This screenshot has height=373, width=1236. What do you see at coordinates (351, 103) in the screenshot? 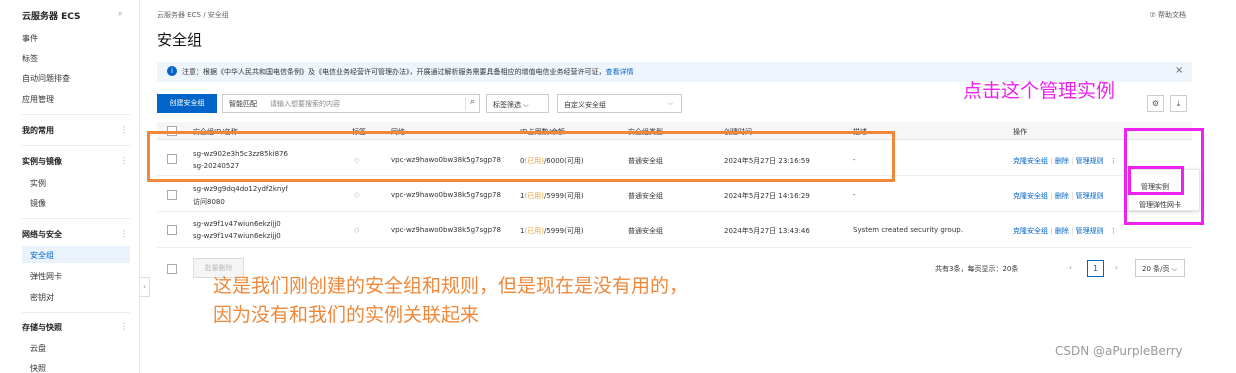
I see `search-input` at bounding box center [351, 103].